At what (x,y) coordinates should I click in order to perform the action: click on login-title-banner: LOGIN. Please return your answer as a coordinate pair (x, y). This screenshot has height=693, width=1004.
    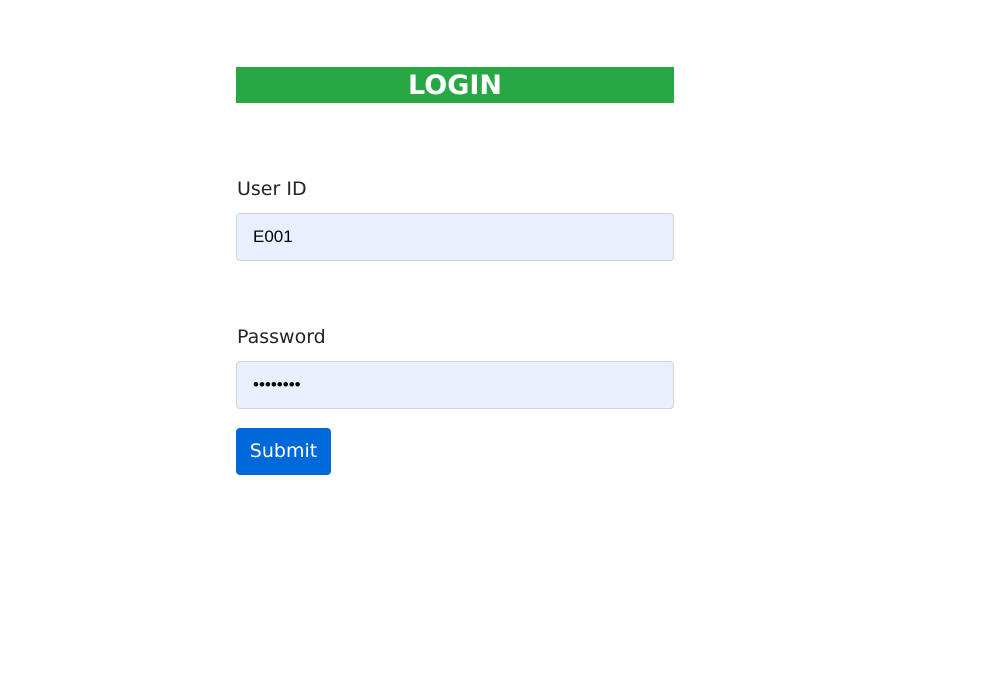
    Looking at the image, I should click on (455, 85).